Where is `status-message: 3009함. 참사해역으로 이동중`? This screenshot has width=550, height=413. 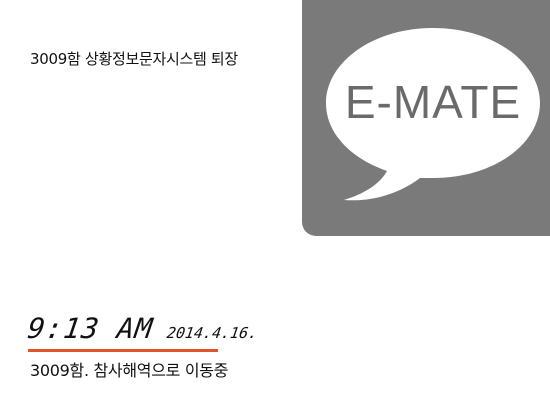 status-message: 3009함. 참사해역으로 이동중 is located at coordinates (129, 370).